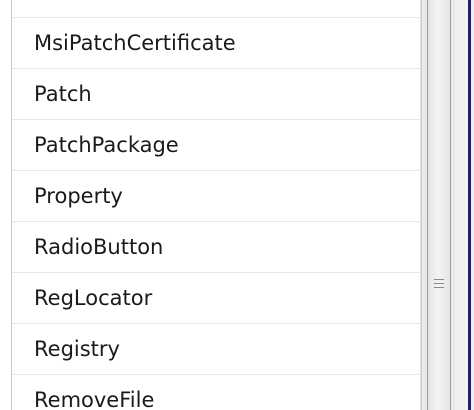 The width and height of the screenshot is (474, 410). Describe the element at coordinates (216, 298) in the screenshot. I see `list-item: RegLocator` at that location.